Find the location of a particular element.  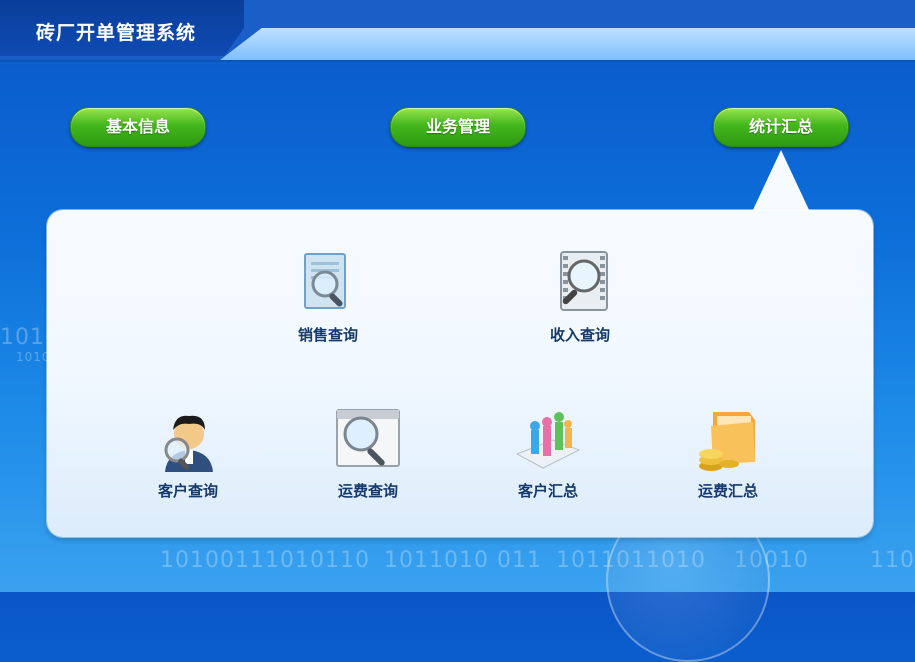

customer-summary-item: 客户汇总 is located at coordinates (548, 453).